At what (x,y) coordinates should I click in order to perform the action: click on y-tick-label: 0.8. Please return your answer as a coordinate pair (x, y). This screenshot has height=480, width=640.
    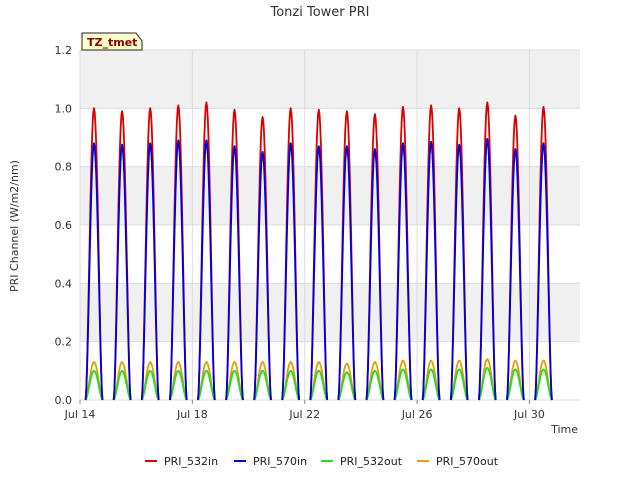
    Looking at the image, I should click on (64, 167).